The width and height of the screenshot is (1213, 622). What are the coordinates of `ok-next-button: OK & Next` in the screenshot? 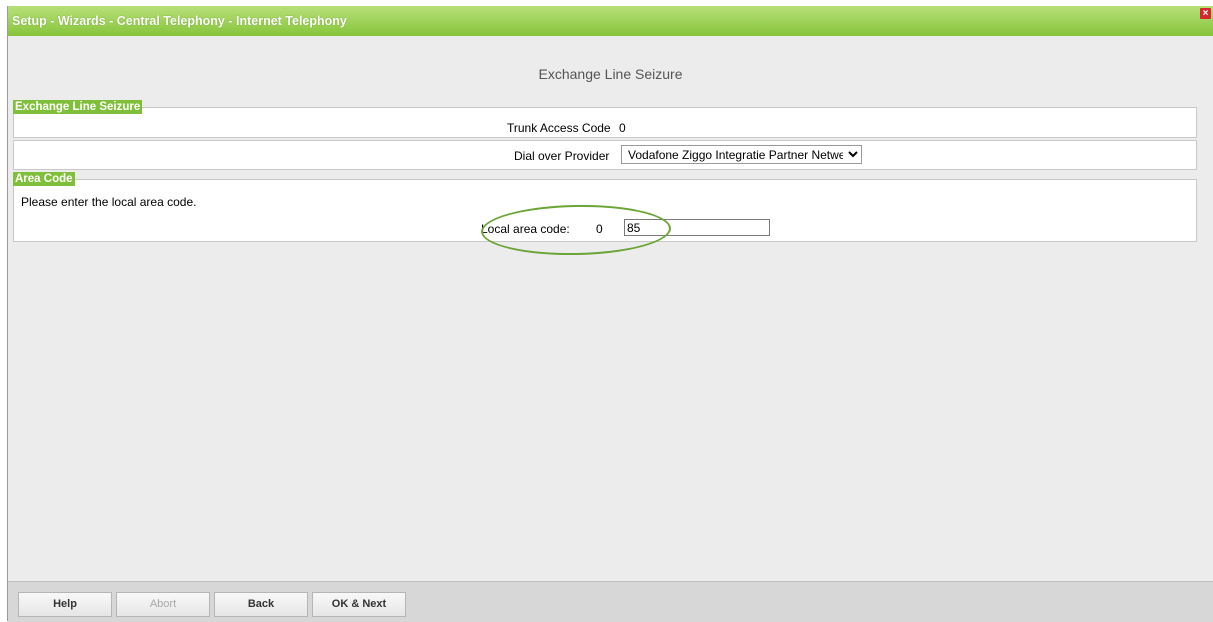 It's located at (359, 604).